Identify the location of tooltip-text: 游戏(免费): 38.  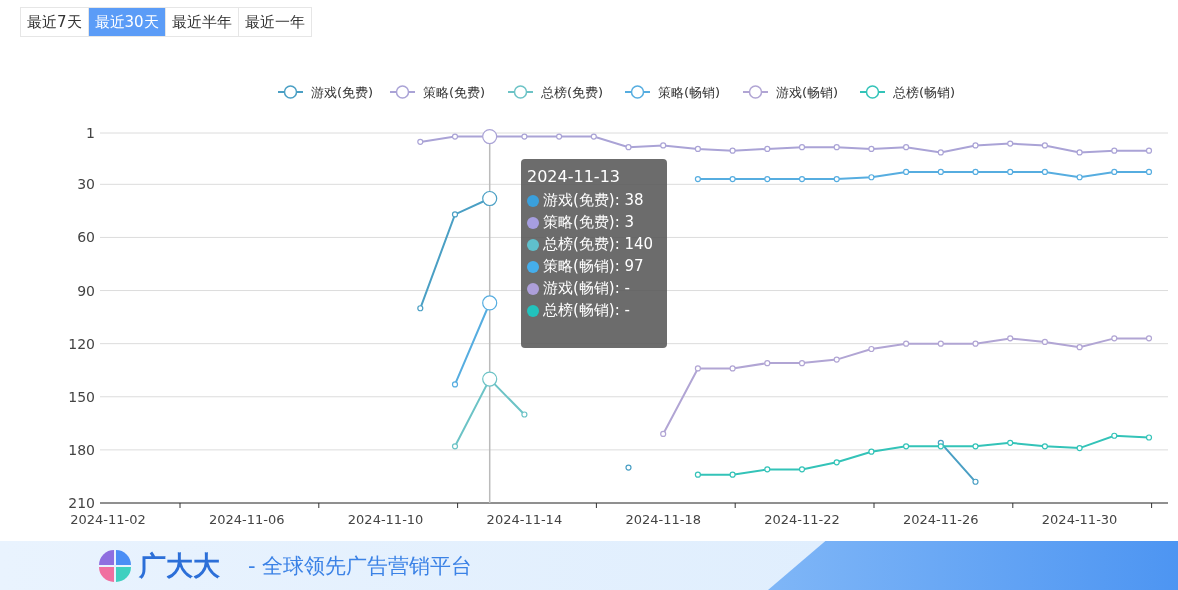
(593, 200).